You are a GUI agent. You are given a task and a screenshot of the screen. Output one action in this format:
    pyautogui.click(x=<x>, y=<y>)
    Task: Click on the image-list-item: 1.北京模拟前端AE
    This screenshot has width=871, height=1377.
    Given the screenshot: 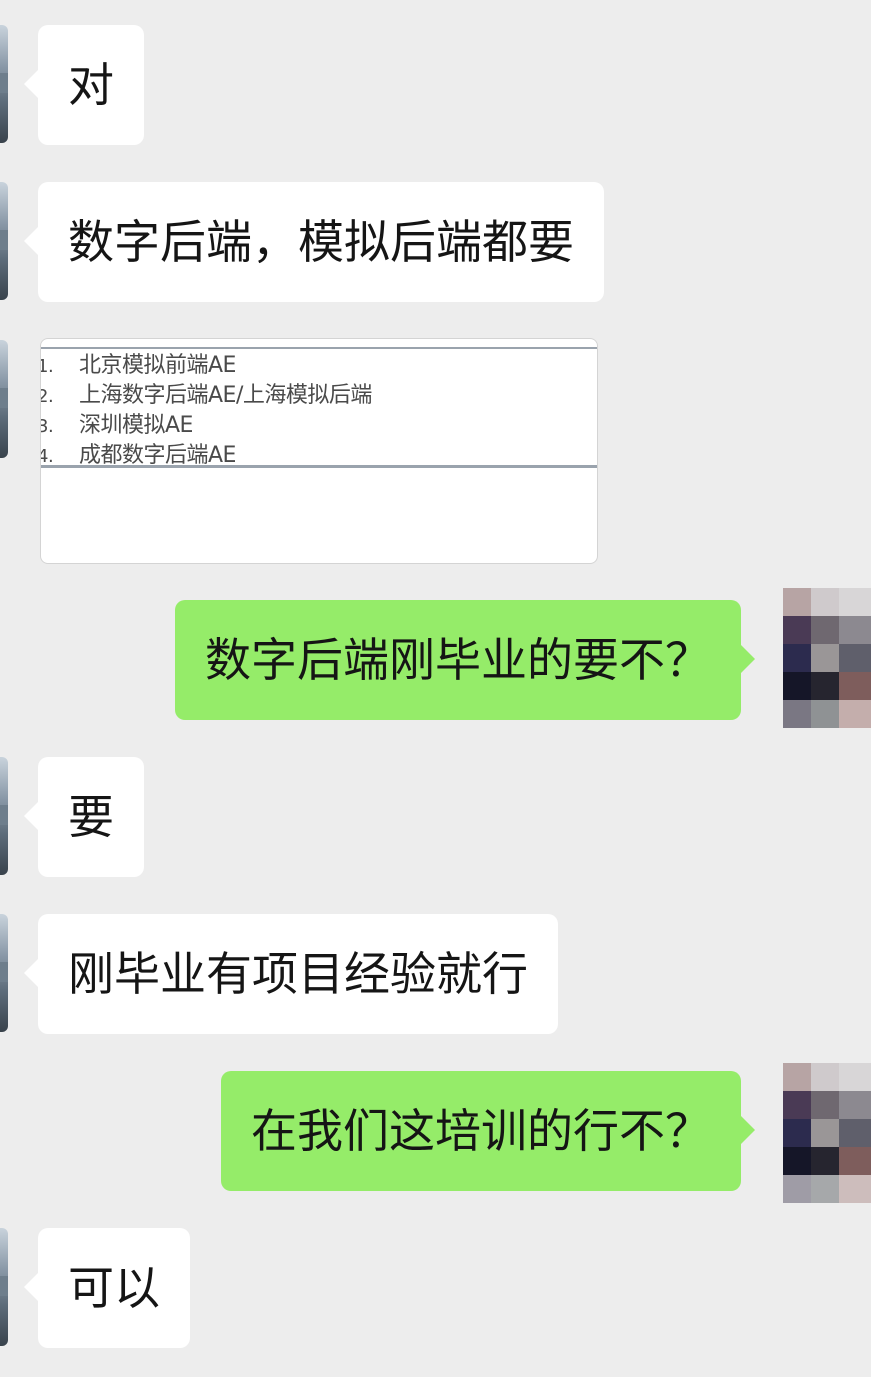 What is the action you would take?
    pyautogui.click(x=138, y=365)
    